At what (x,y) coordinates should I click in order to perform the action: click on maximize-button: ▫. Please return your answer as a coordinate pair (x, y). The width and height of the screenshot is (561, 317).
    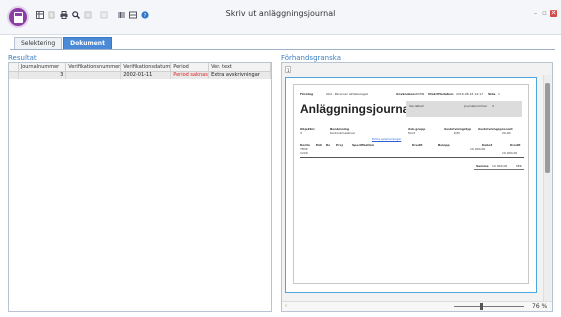
    Looking at the image, I should click on (544, 13).